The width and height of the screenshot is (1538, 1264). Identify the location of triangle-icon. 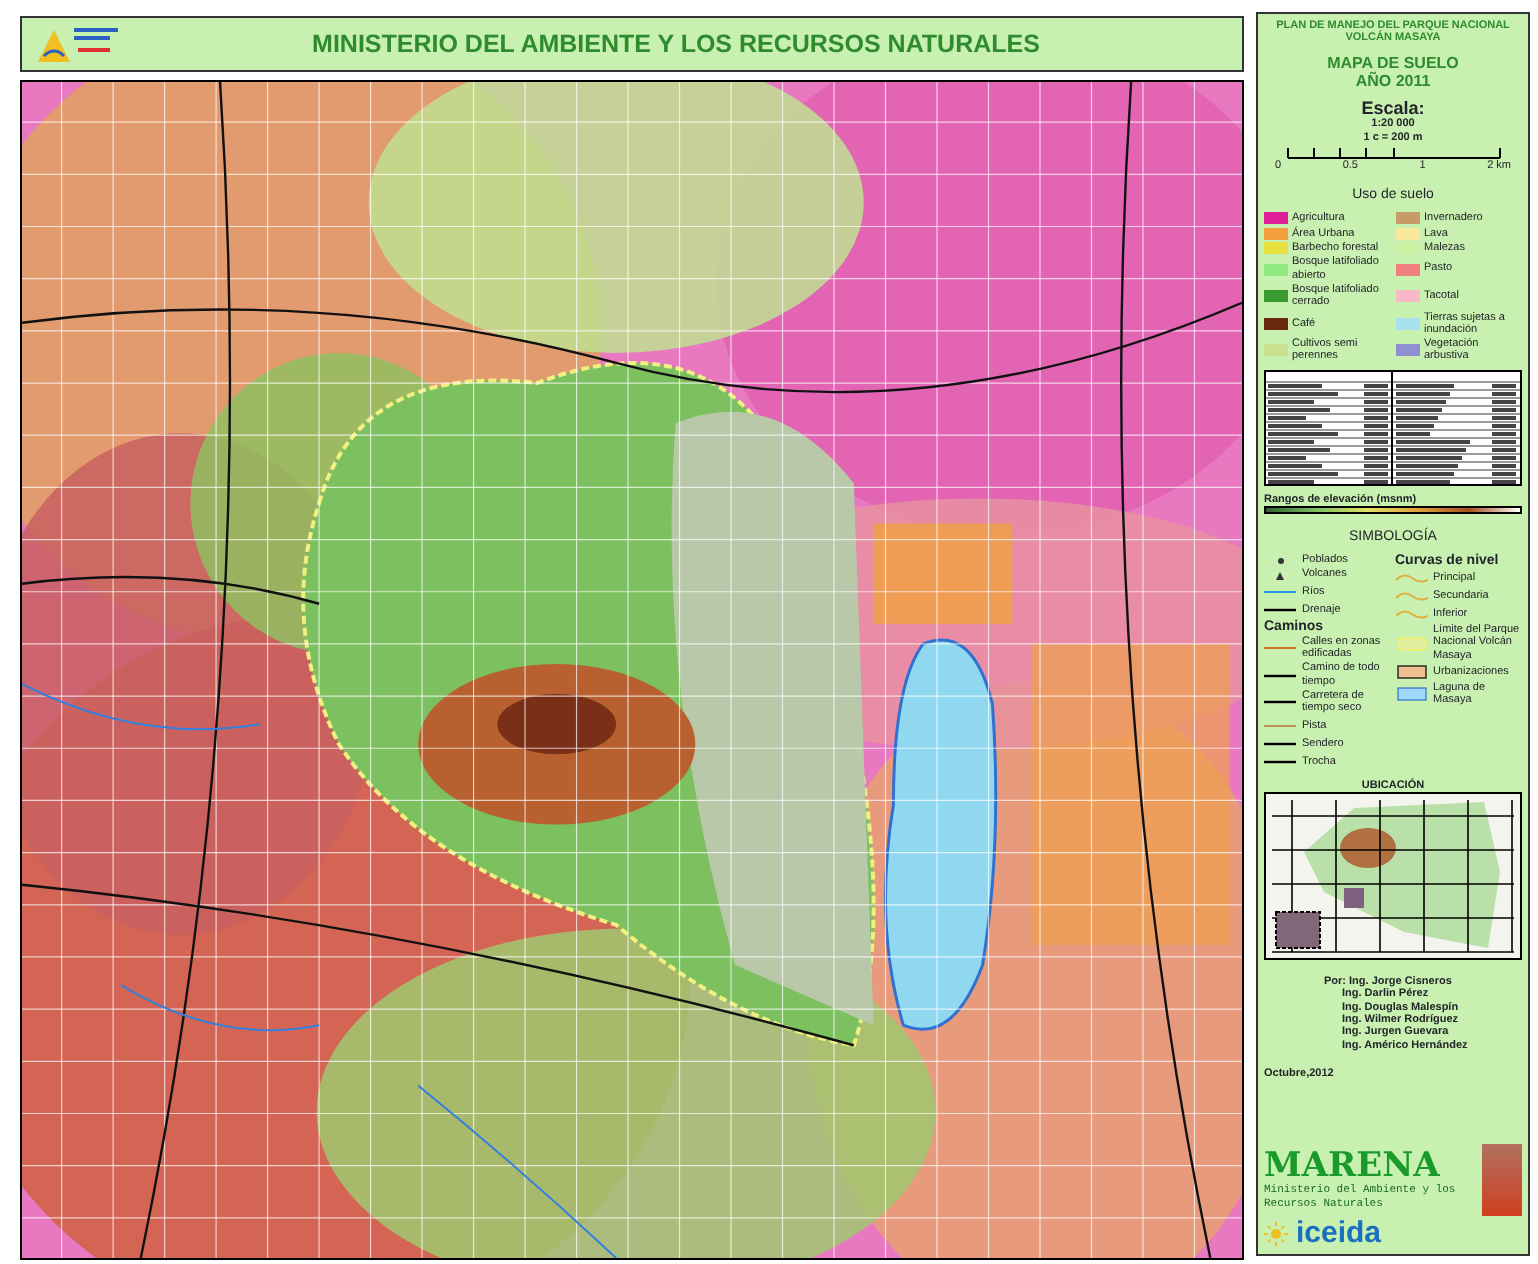
(1280, 575).